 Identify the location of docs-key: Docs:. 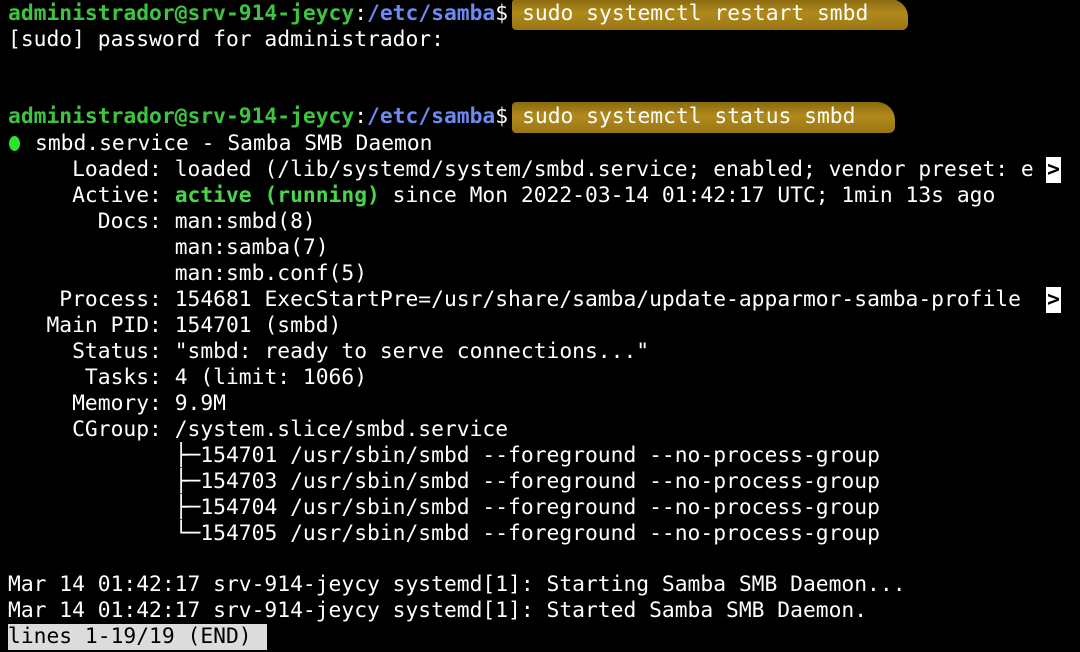
(91, 221).